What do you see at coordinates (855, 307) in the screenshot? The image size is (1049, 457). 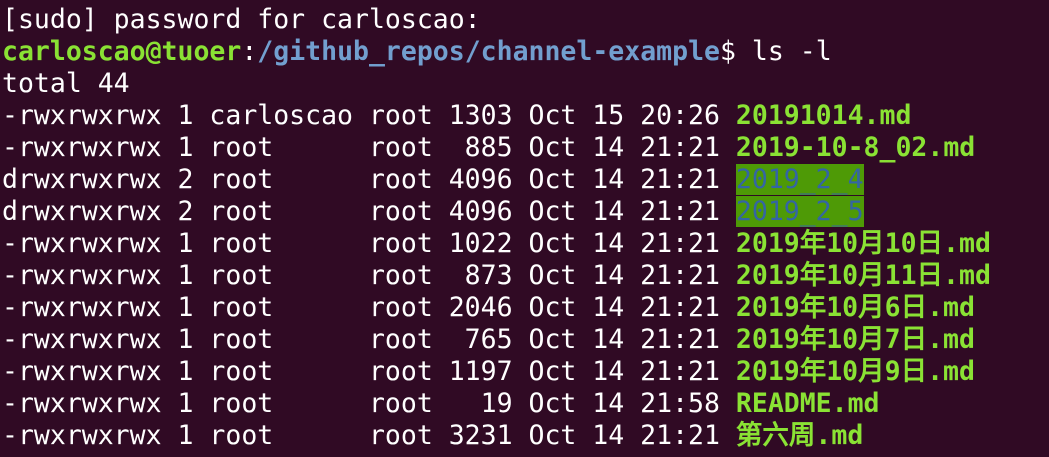 I see `file-name: 2019年10月6日.md` at bounding box center [855, 307].